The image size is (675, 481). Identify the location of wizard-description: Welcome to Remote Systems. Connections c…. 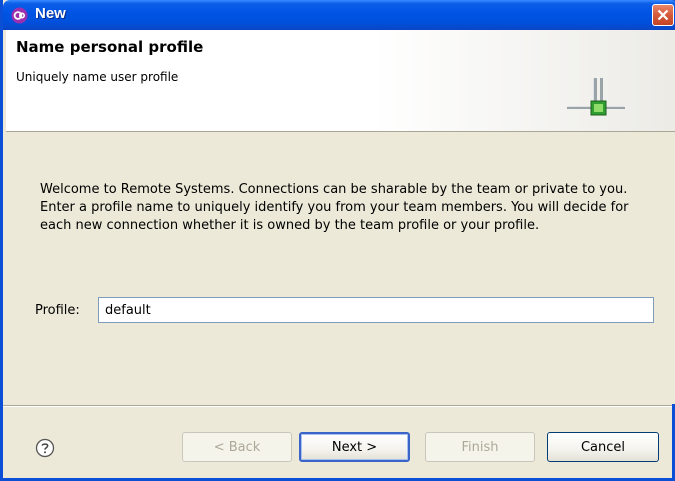
(334, 207).